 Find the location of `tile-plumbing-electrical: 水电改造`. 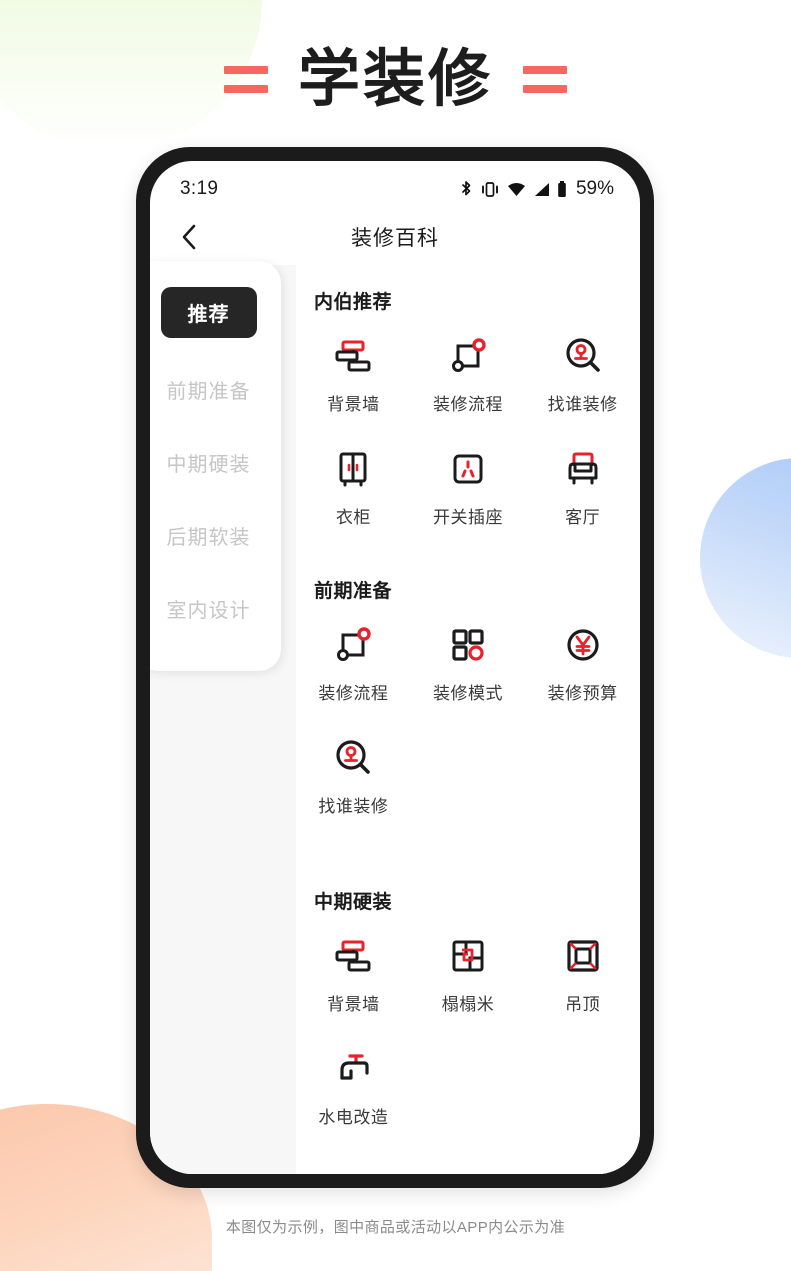

tile-plumbing-electrical: 水电改造 is located at coordinates (353, 1087).